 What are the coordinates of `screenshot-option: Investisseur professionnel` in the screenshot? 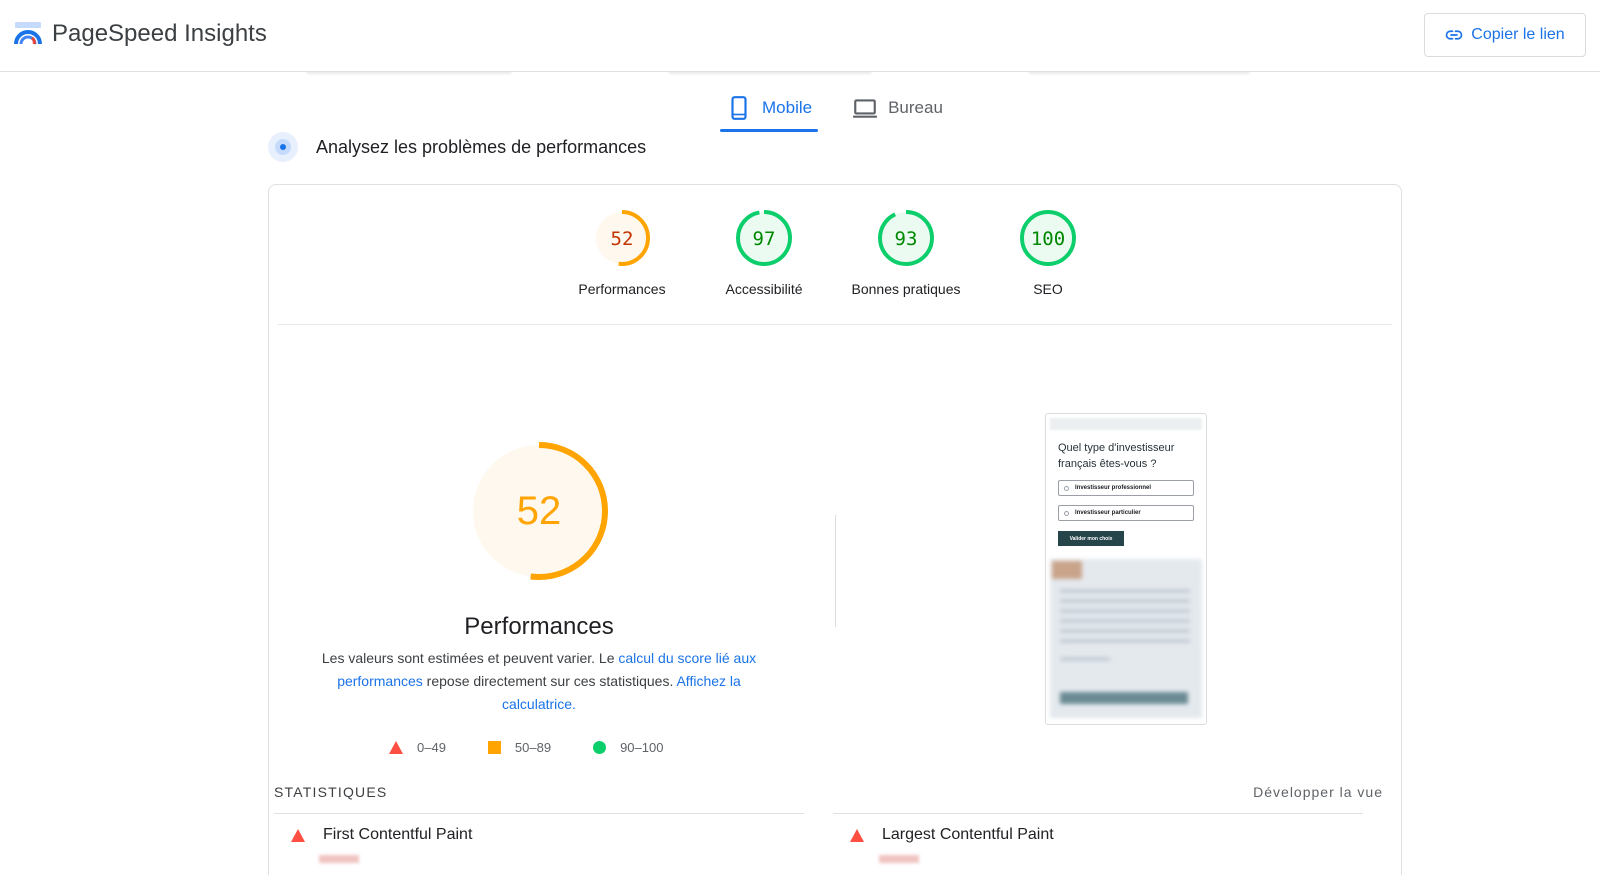 It's located at (1126, 488).